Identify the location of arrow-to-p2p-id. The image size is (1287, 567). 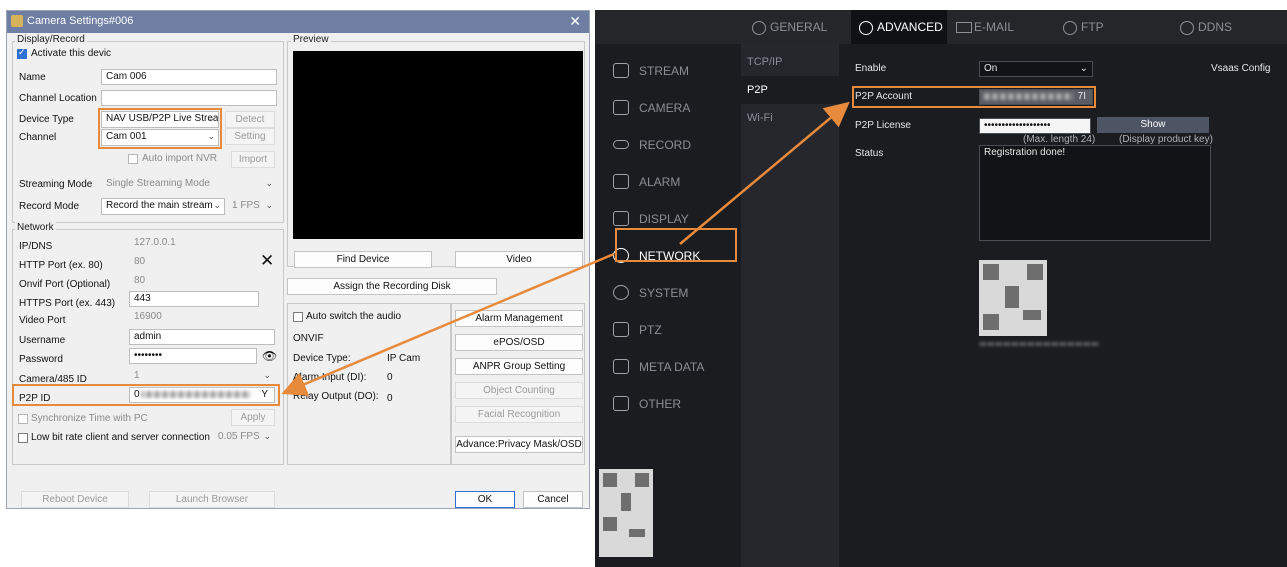
(448, 324).